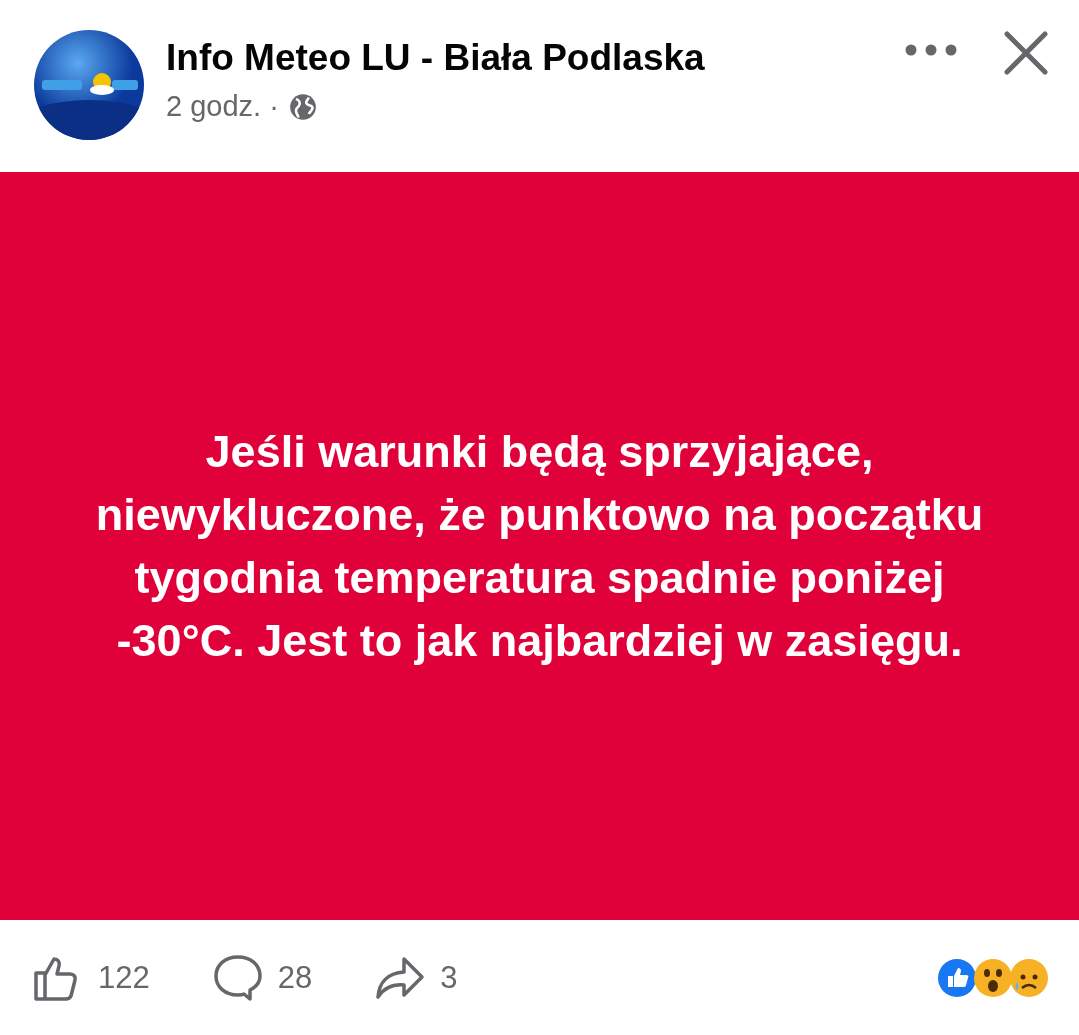  I want to click on reaction-count: 28, so click(295, 977).